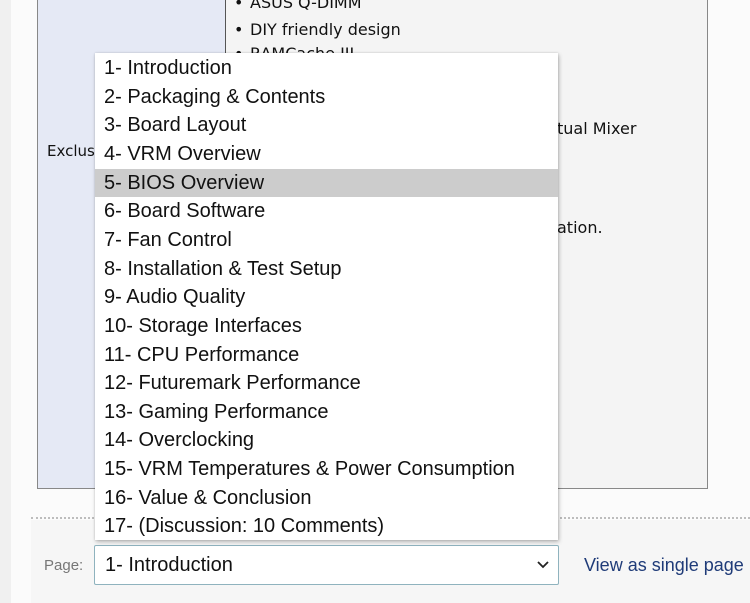  Describe the element at coordinates (317, 29) in the screenshot. I see `feature-item: DIY friendly design` at that location.